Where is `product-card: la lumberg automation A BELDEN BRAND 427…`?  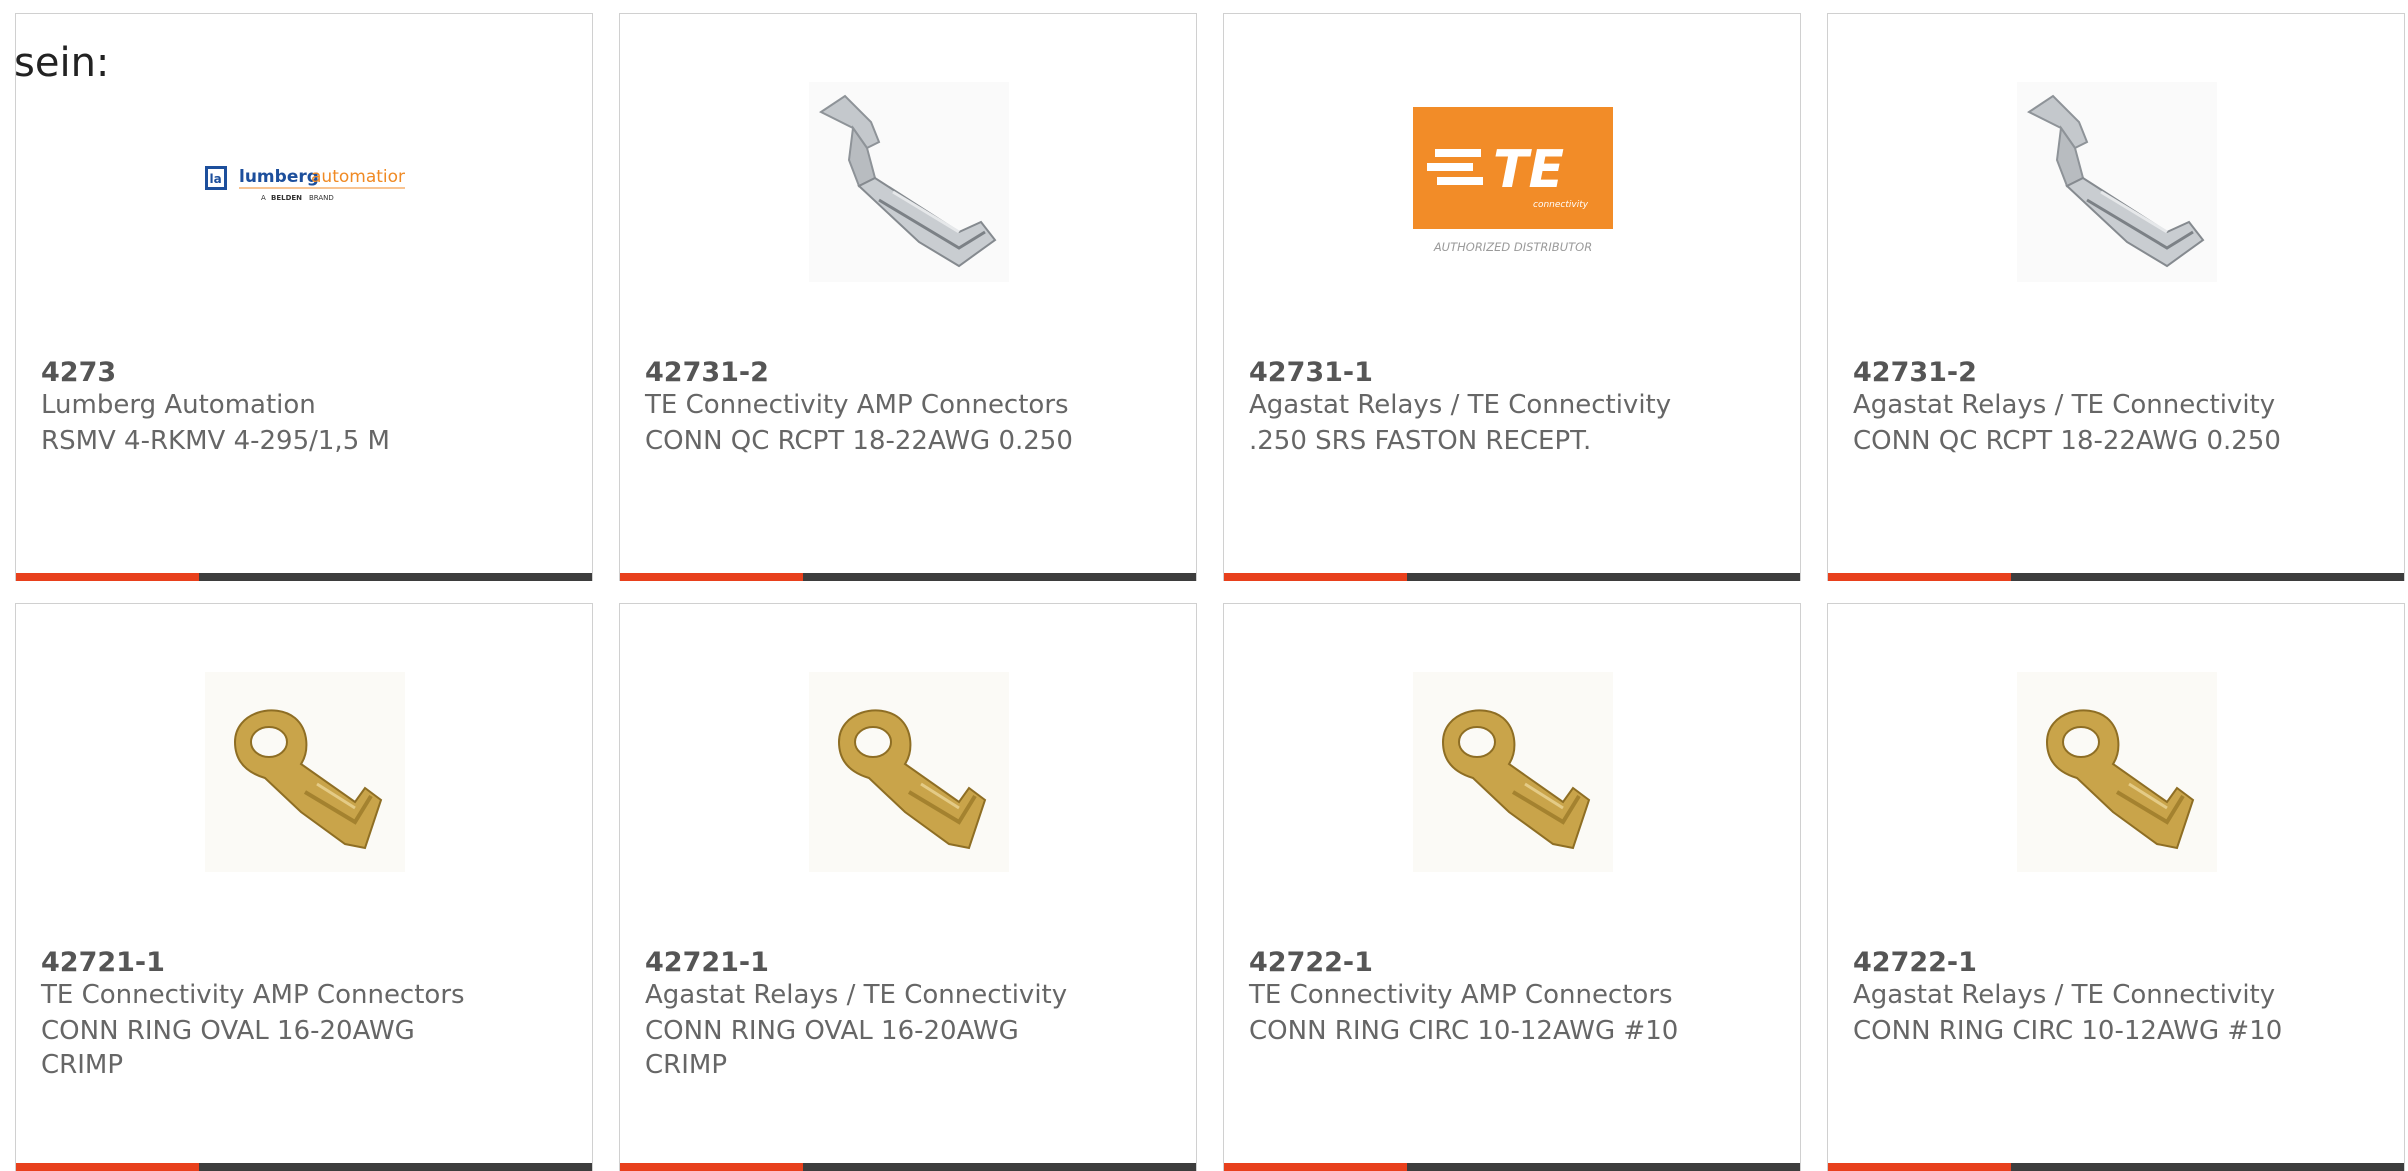 product-card: la lumberg automation A BELDEN BRAND 427… is located at coordinates (304, 297).